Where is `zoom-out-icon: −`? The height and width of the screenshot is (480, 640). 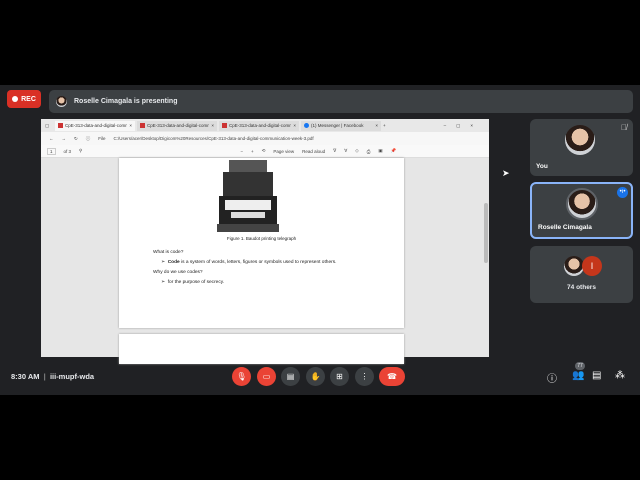 zoom-out-icon: − is located at coordinates (241, 151).